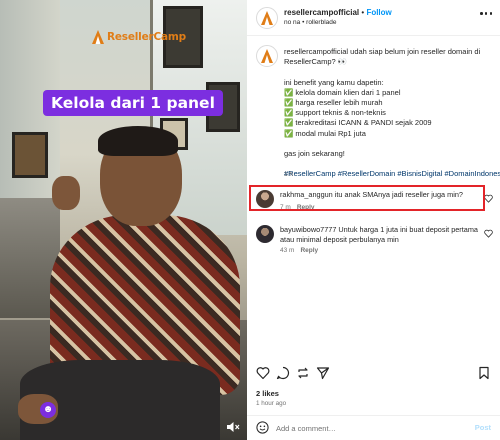 The width and height of the screenshot is (500, 440). I want to click on like-heart-icon, so click(263, 373).